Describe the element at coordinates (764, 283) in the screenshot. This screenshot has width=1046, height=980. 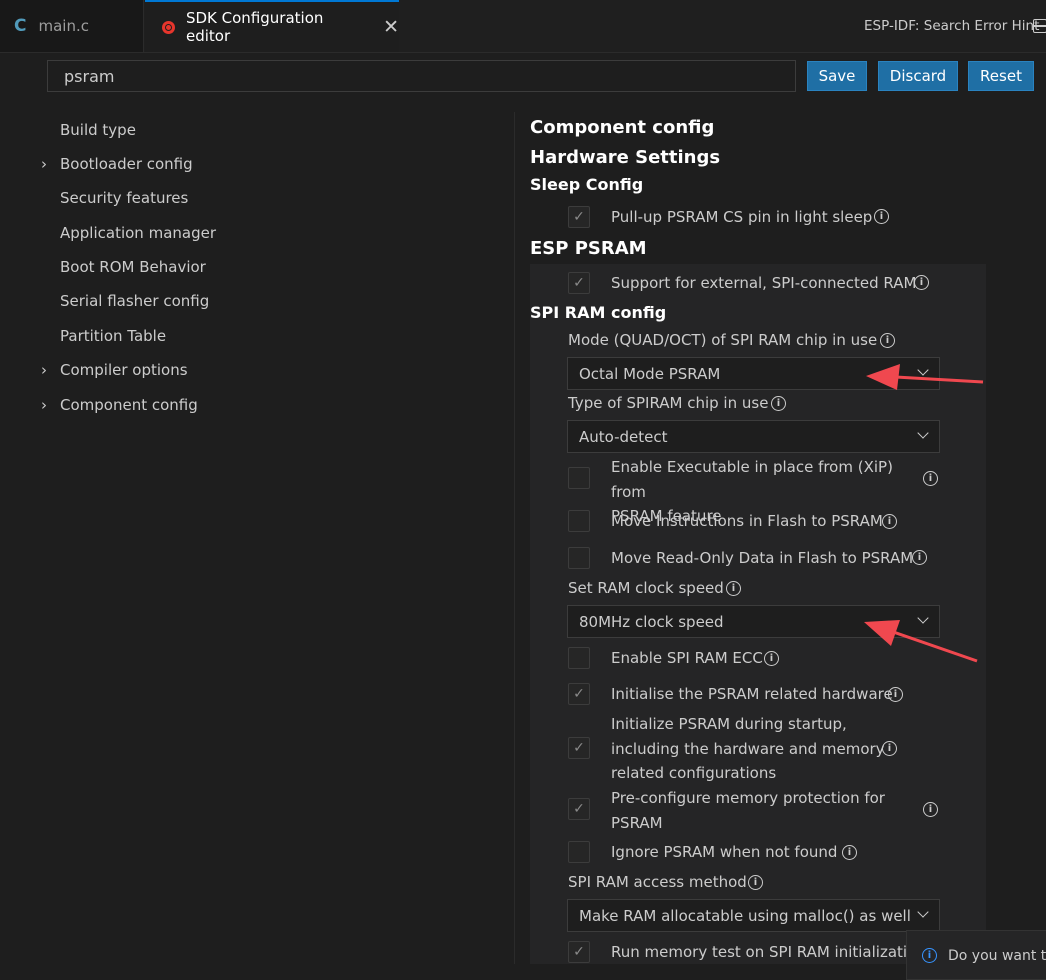
I see `support-external-ram-label: Support for external, SPI-connected RAM` at that location.